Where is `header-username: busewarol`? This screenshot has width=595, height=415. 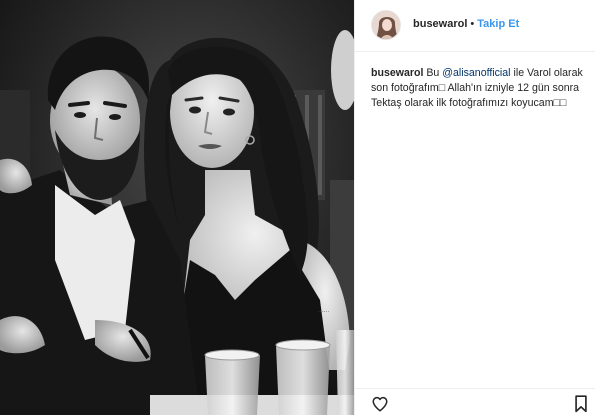 header-username: busewarol is located at coordinates (440, 24).